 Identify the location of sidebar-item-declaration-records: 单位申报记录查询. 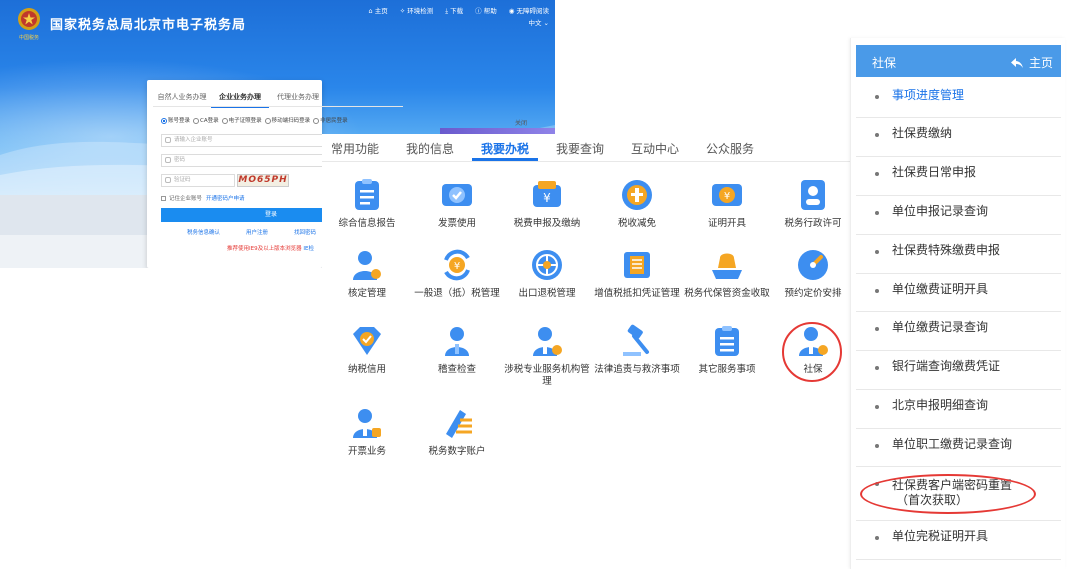
(958, 215).